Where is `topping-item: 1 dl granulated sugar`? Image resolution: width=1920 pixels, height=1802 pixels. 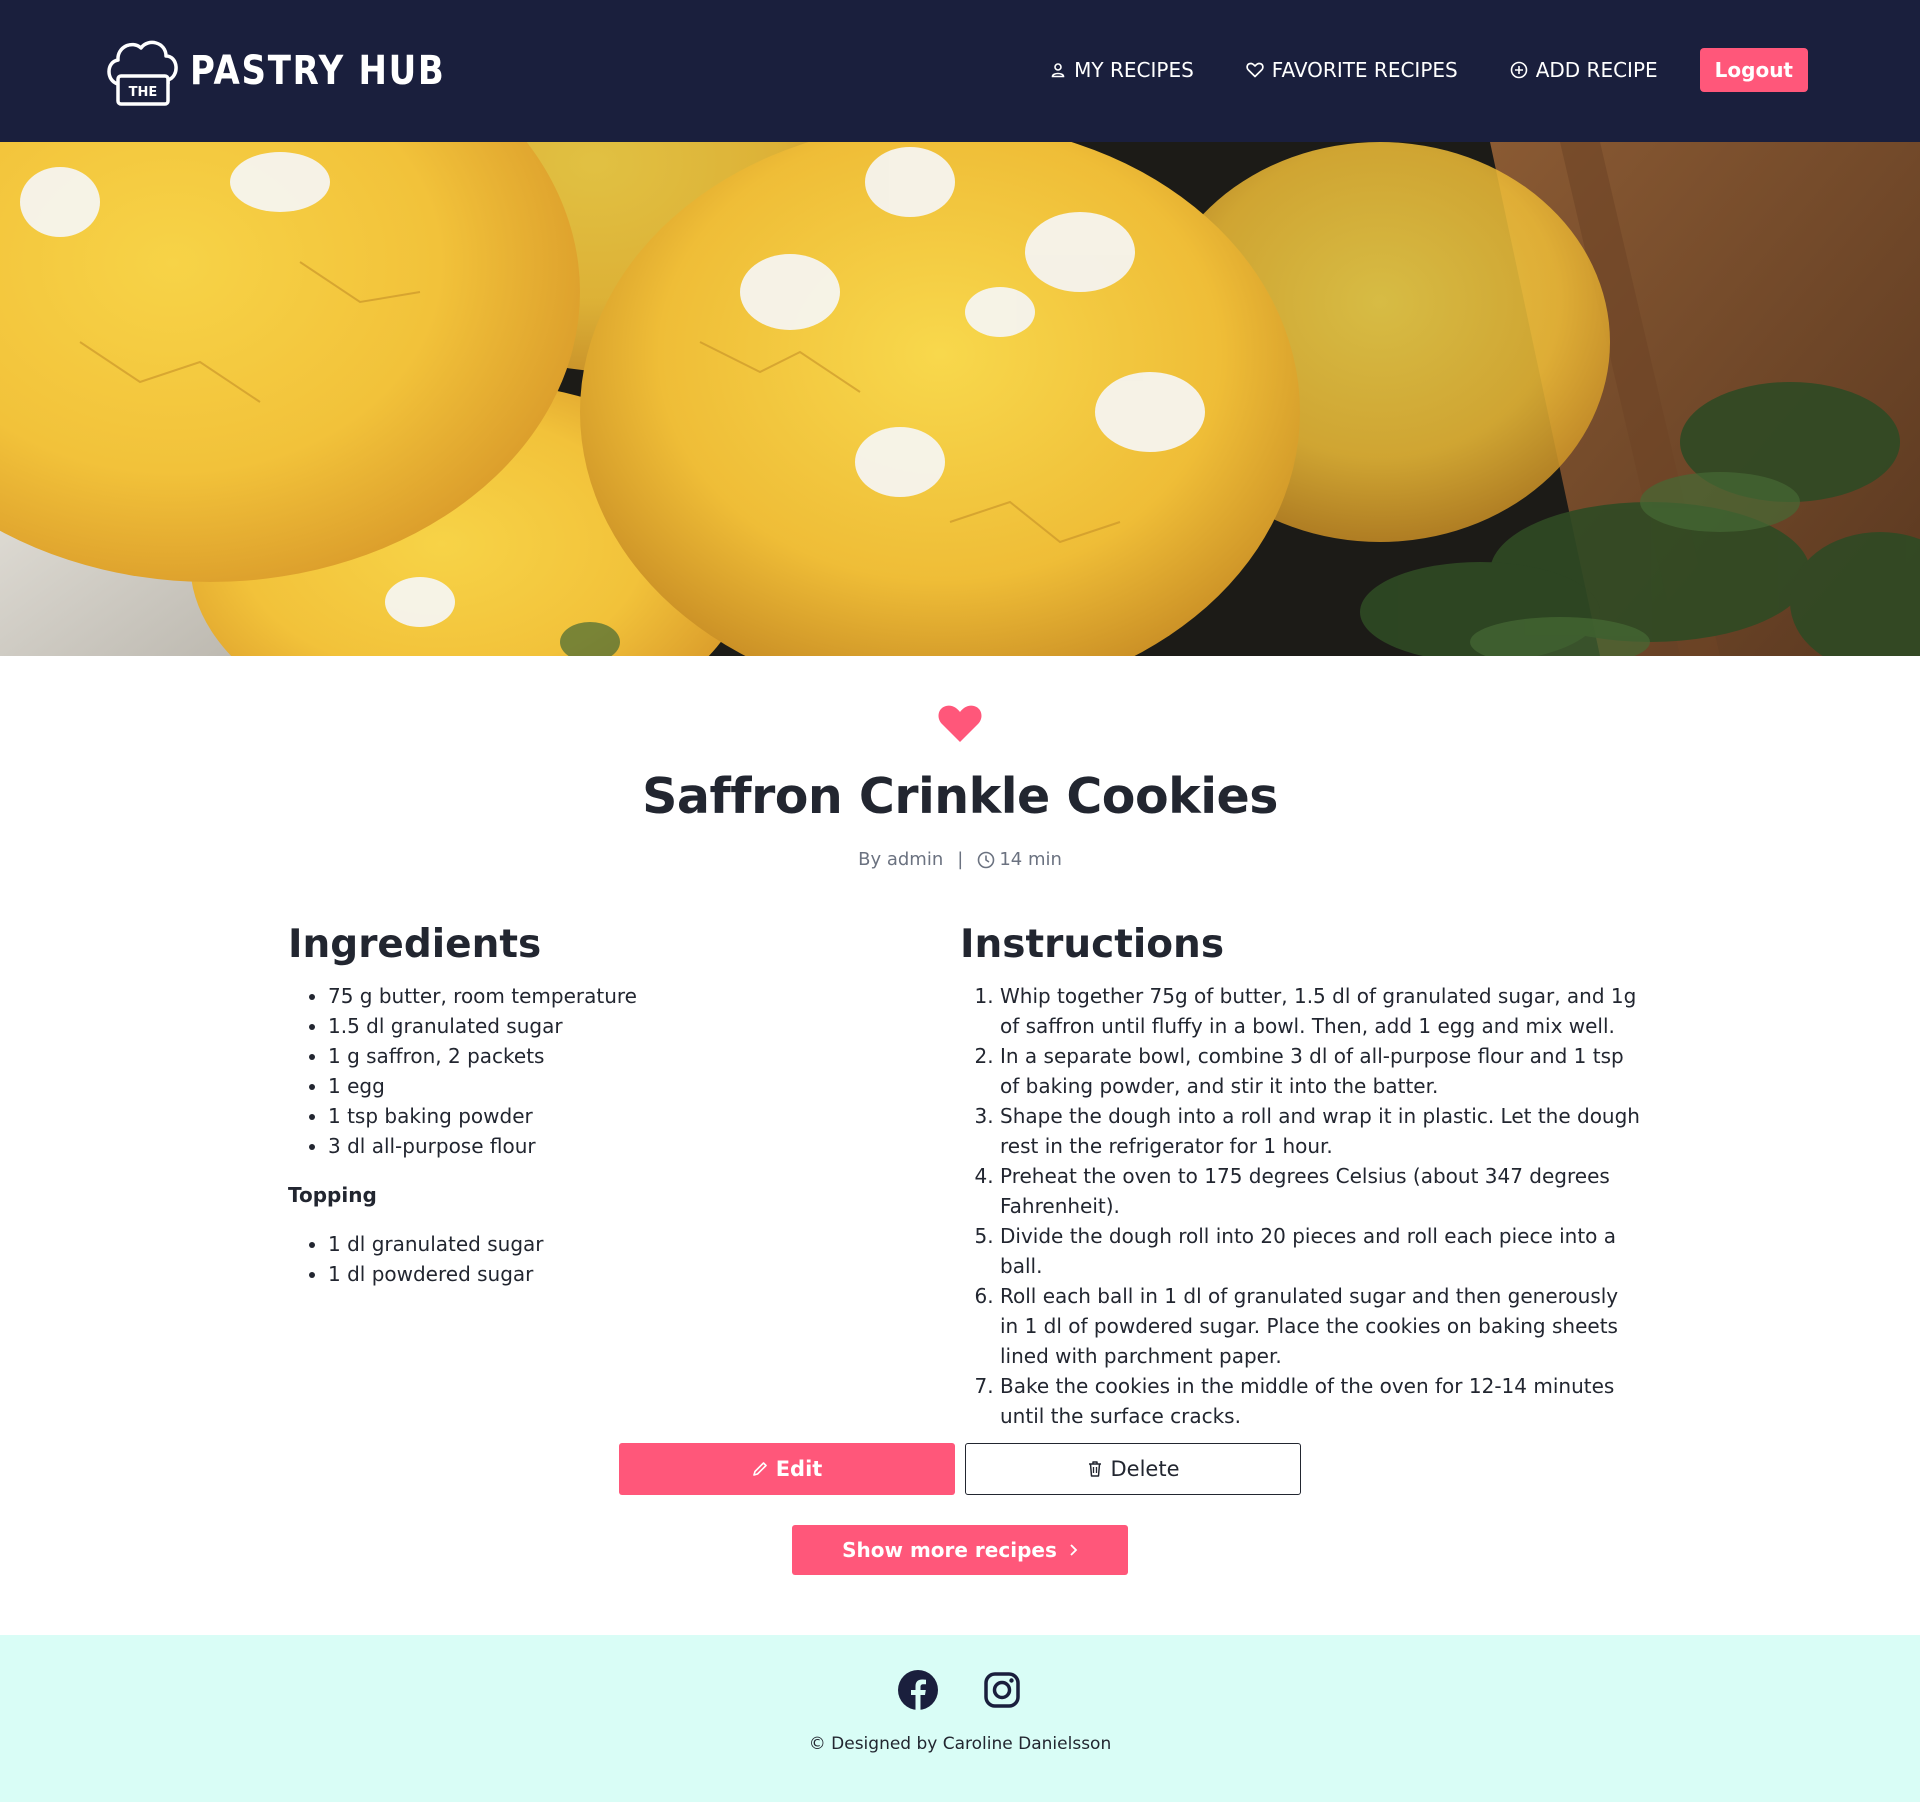
topping-item: 1 dl granulated sugar is located at coordinates (608, 1244).